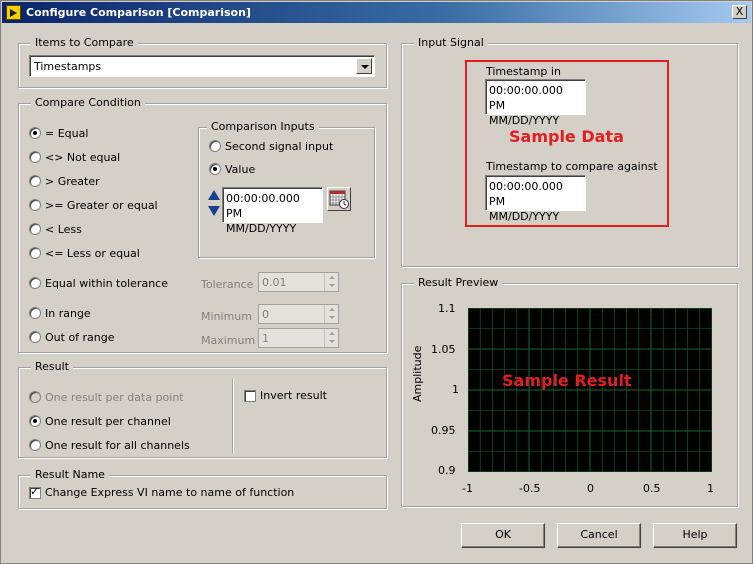 Image resolution: width=753 pixels, height=564 pixels. Describe the element at coordinates (447, 308) in the screenshot. I see `y-tick-label: 1.1` at that location.